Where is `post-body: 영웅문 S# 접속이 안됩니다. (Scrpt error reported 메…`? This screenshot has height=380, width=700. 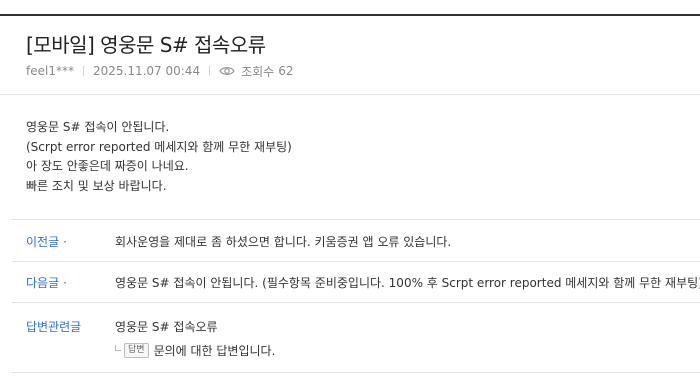
post-body: 영웅문 S# 접속이 안됩니다. (Scrpt error reported 메… is located at coordinates (159, 157).